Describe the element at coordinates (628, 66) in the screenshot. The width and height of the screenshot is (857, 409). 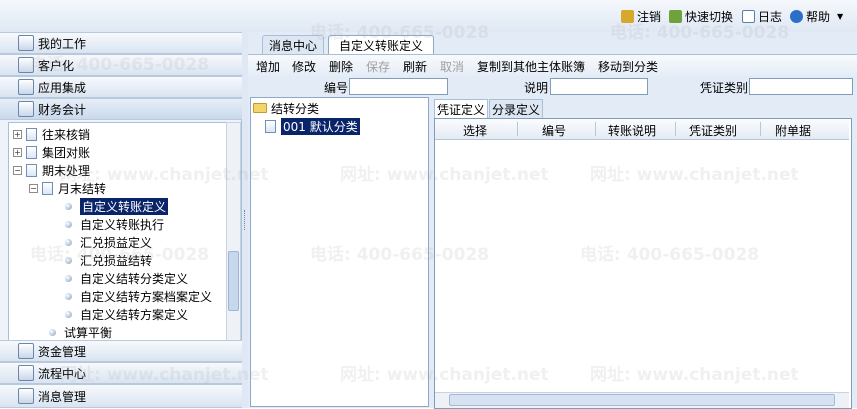
I see `move-to-class-button: 移动到分类` at that location.